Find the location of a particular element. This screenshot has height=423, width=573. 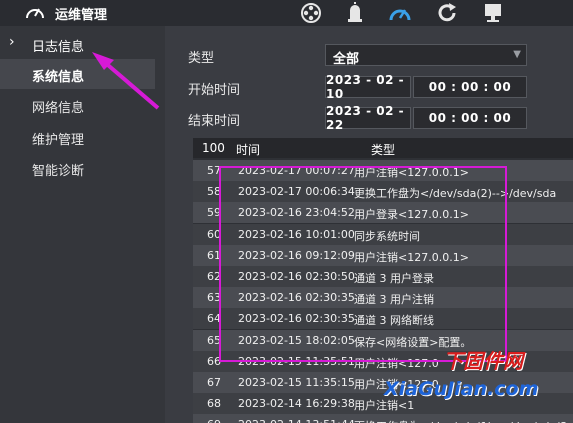

column-header-count: 100 is located at coordinates (213, 148).